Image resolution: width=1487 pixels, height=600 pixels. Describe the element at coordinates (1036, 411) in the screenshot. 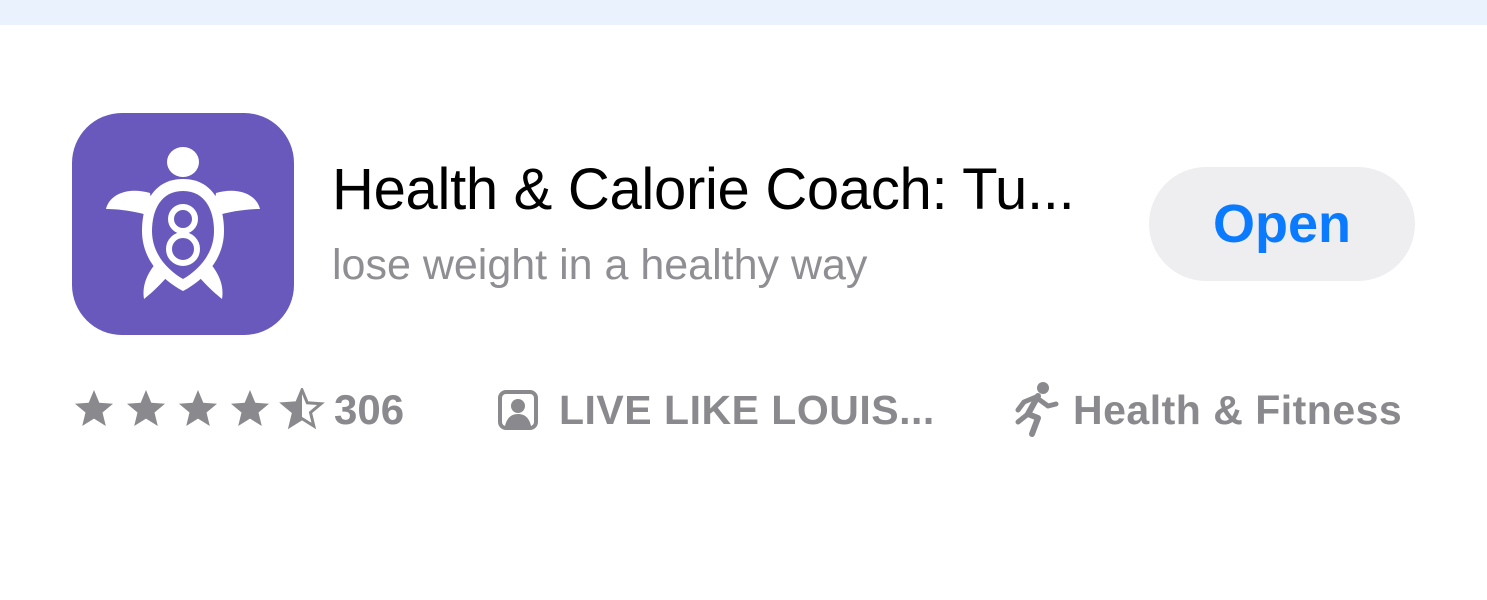

I see `running-figure-icon` at that location.